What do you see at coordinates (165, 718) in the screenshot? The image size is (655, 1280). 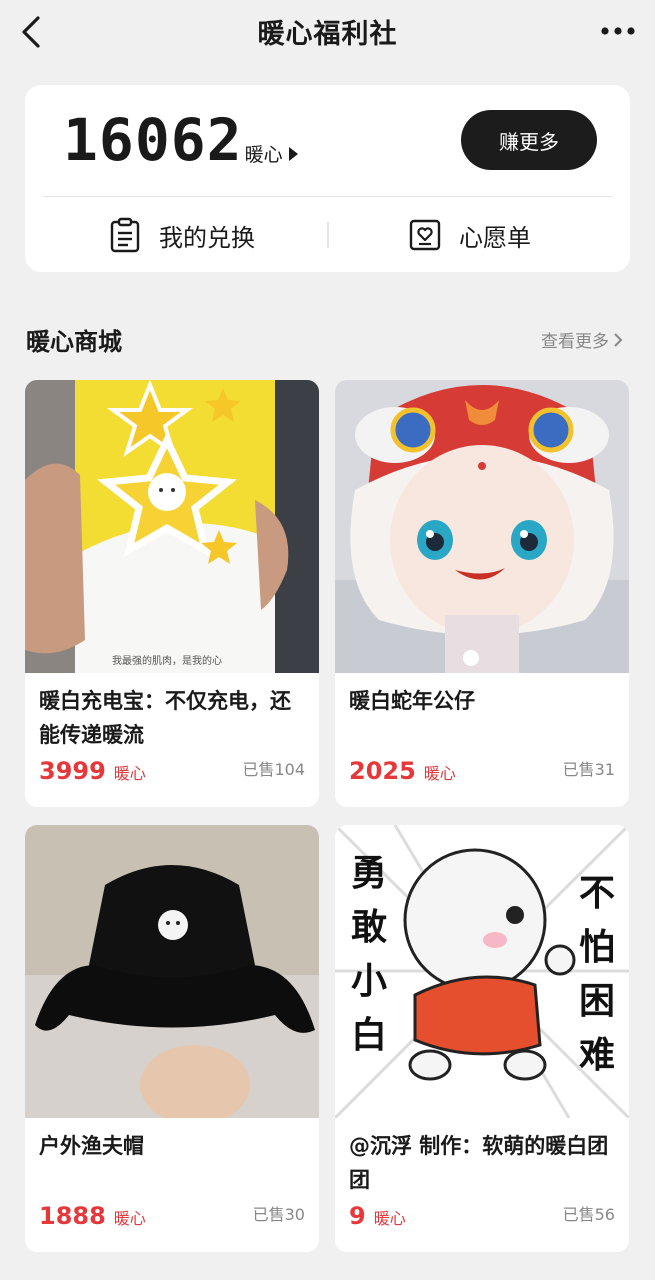 I see `product-title: 暖白充电宝：不仅充电，还能传递暖流` at bounding box center [165, 718].